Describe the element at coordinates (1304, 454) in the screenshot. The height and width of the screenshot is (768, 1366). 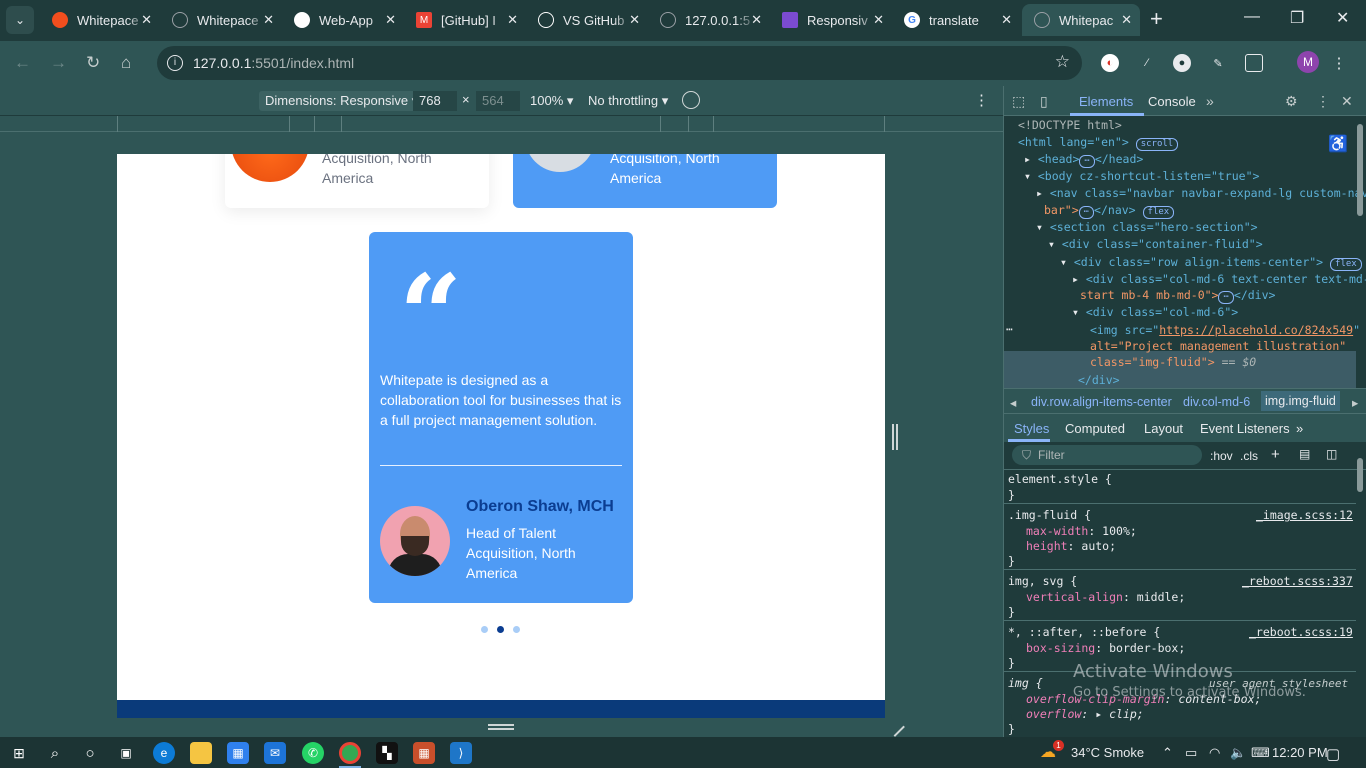
I see `paint-brush-icon: ▤` at that location.